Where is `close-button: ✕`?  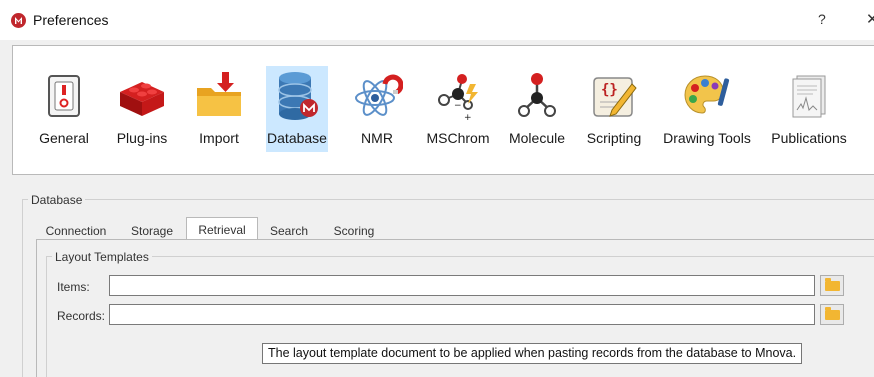
close-button: ✕ is located at coordinates (870, 19).